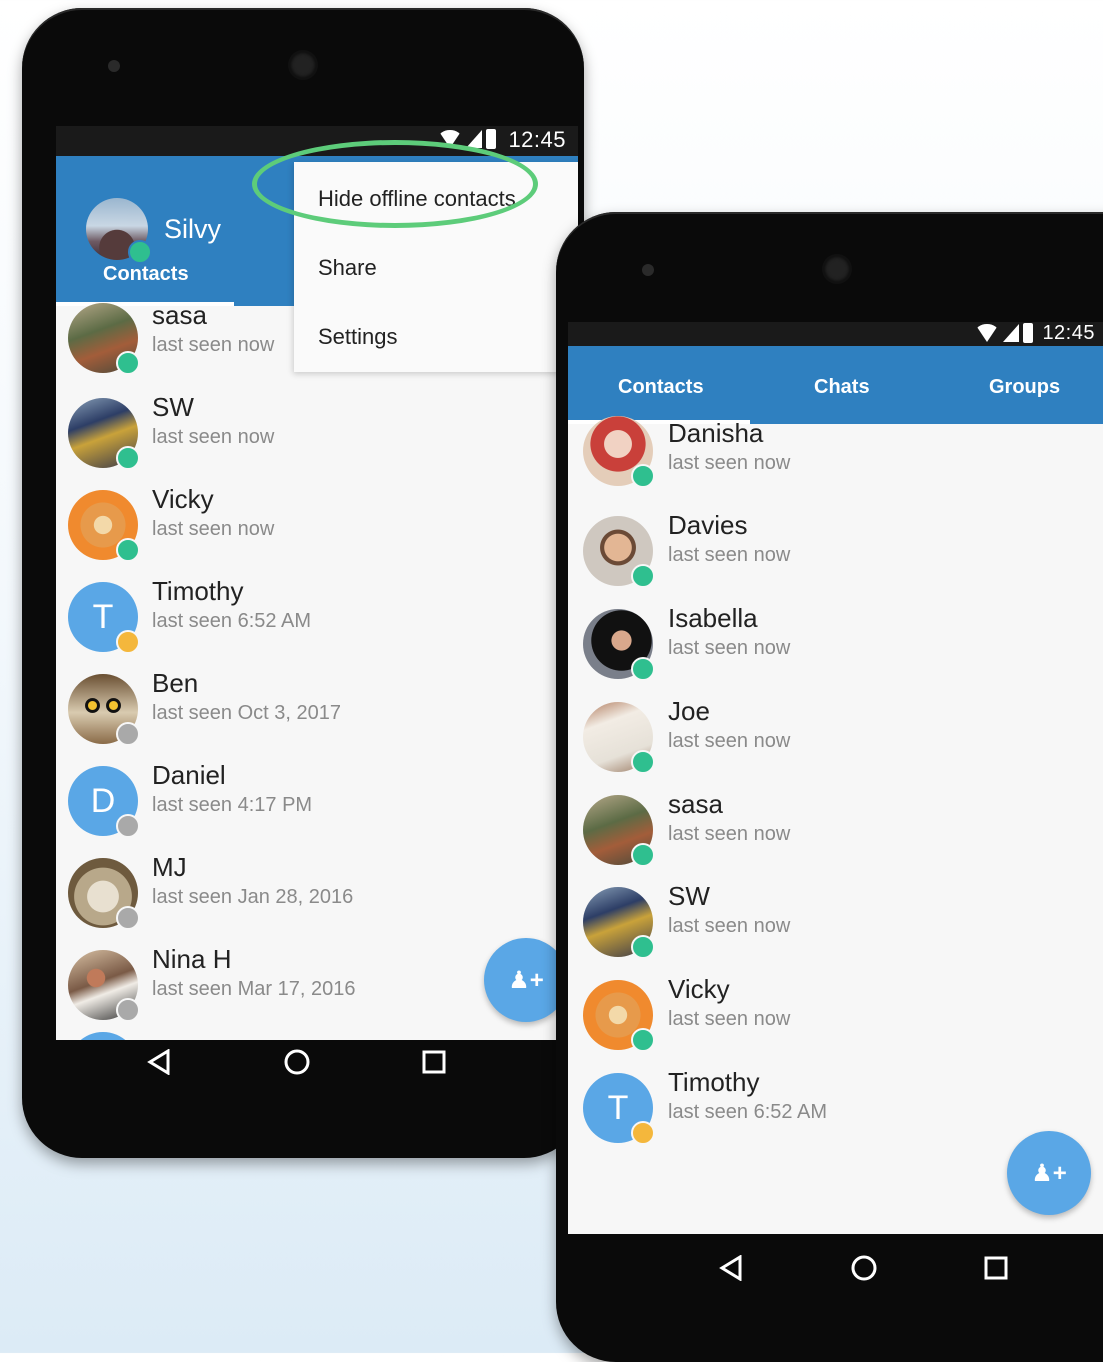 This screenshot has height=1362, width=1103. I want to click on contact-item: D Daniel last seen 4:17 PM, so click(317, 809).